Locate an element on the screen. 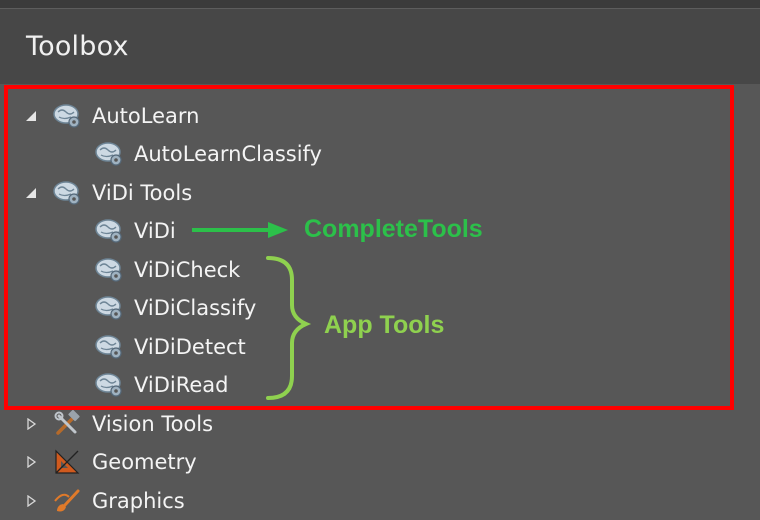 This screenshot has width=760, height=520. annotation-overlay is located at coordinates (252, 311).